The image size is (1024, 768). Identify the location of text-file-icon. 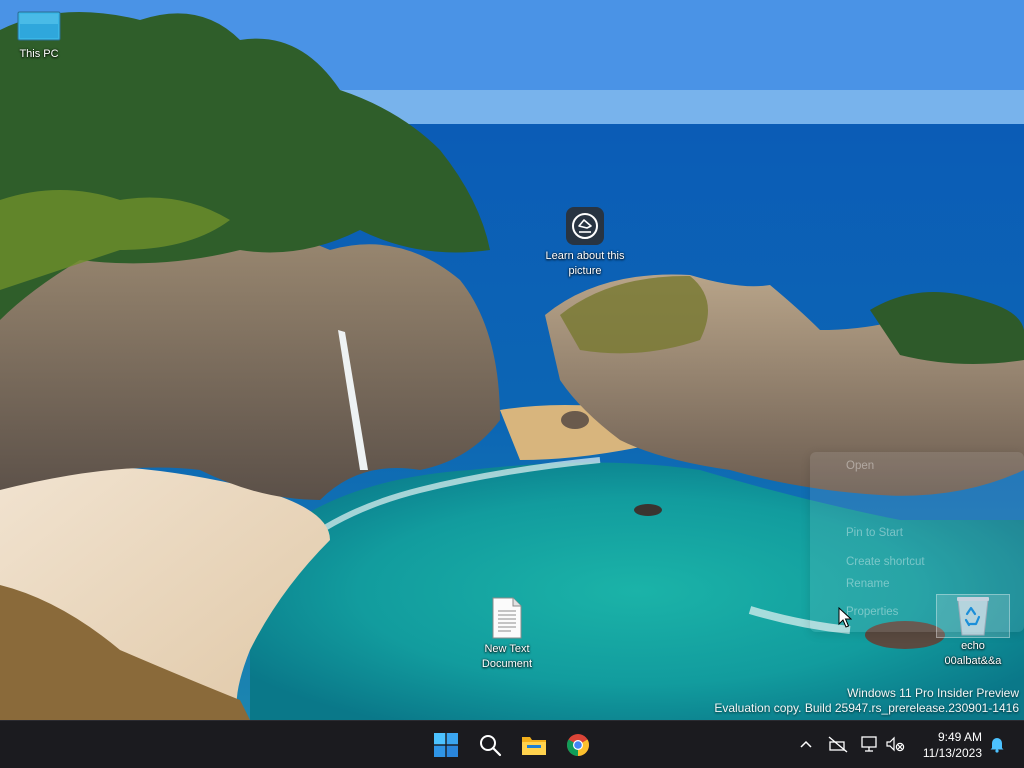
(507, 618).